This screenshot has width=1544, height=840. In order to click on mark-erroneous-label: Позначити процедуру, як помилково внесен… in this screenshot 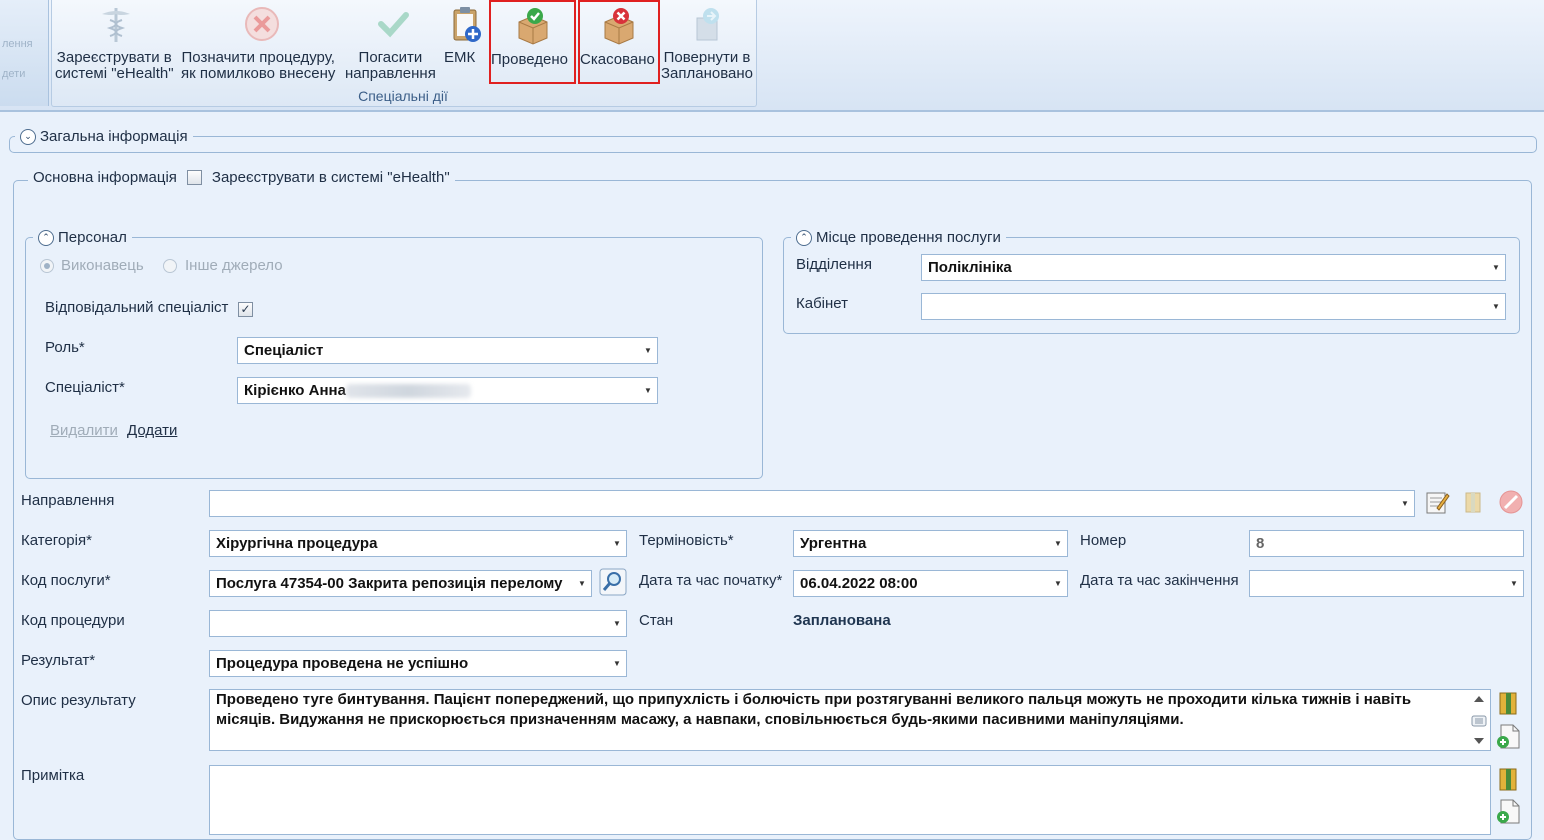, I will do `click(258, 65)`.